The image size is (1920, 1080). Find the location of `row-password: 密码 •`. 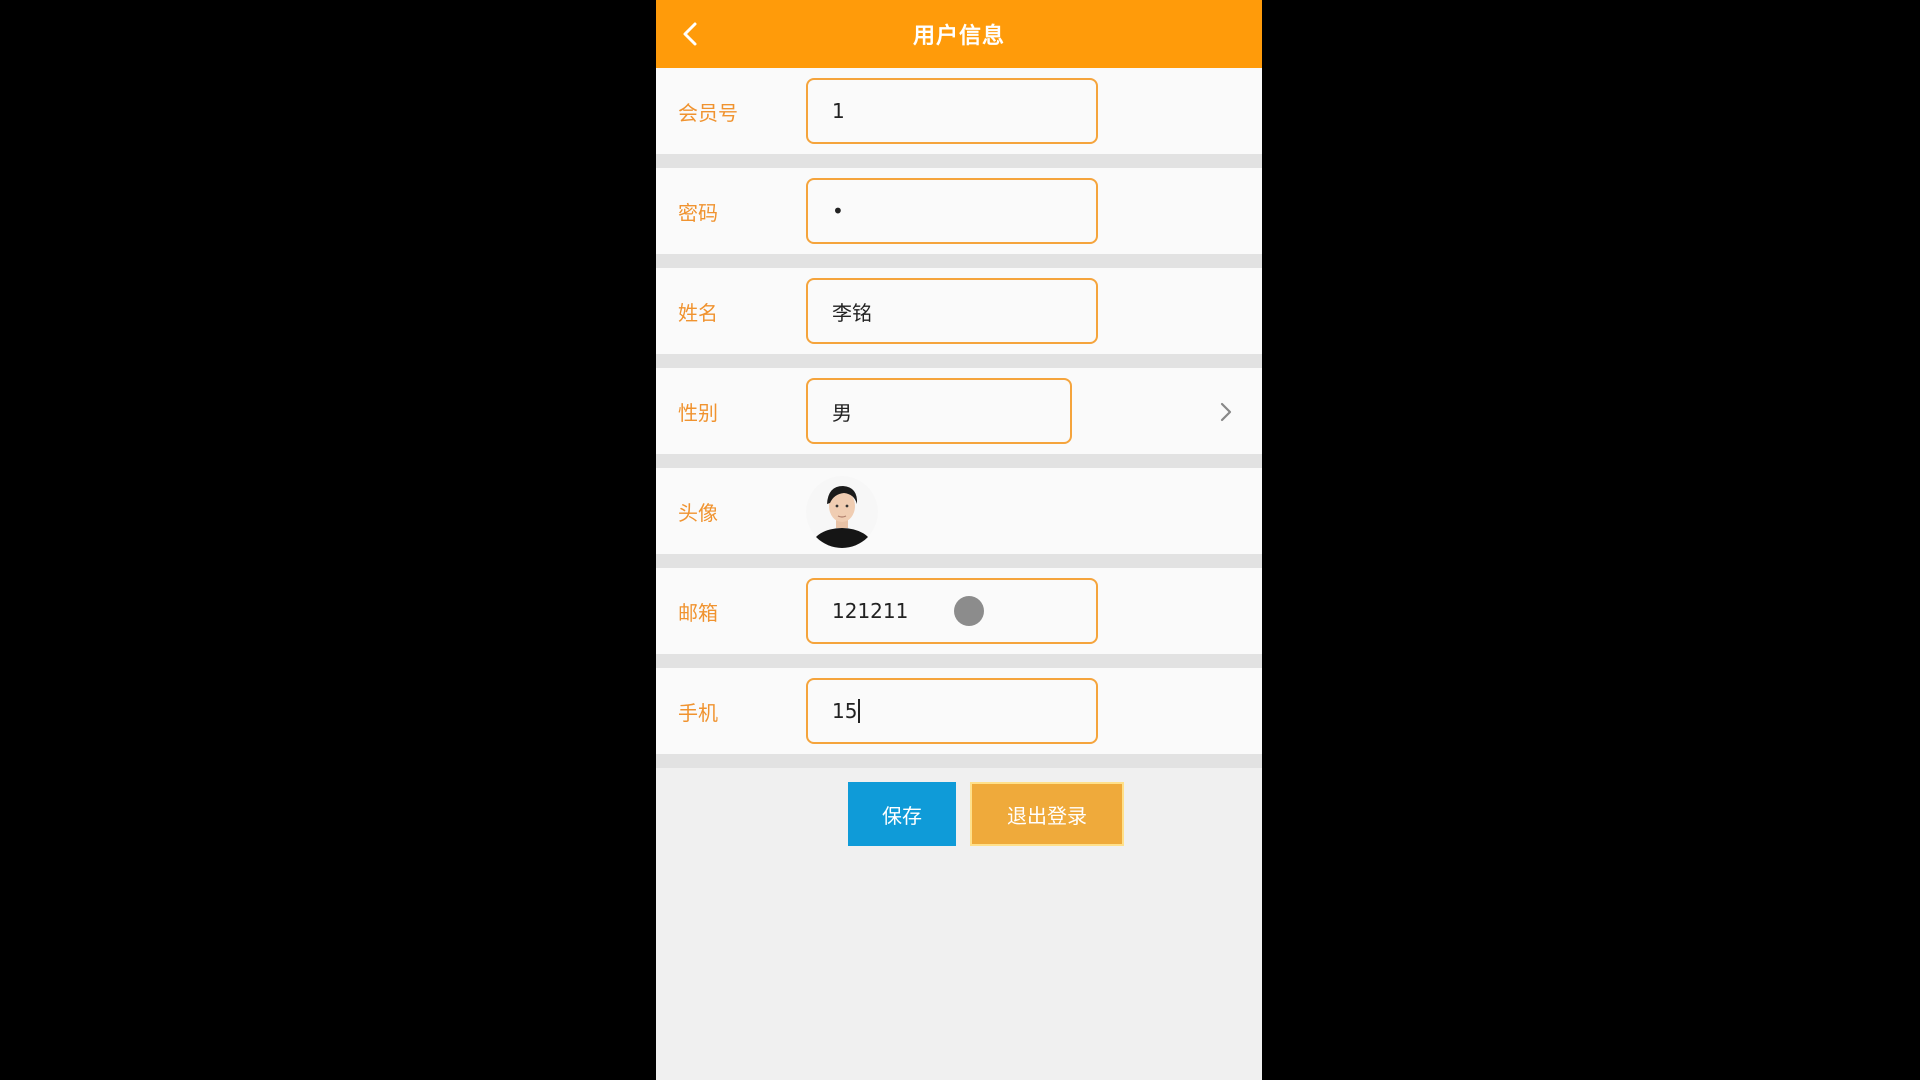

row-password: 密码 • is located at coordinates (959, 218).